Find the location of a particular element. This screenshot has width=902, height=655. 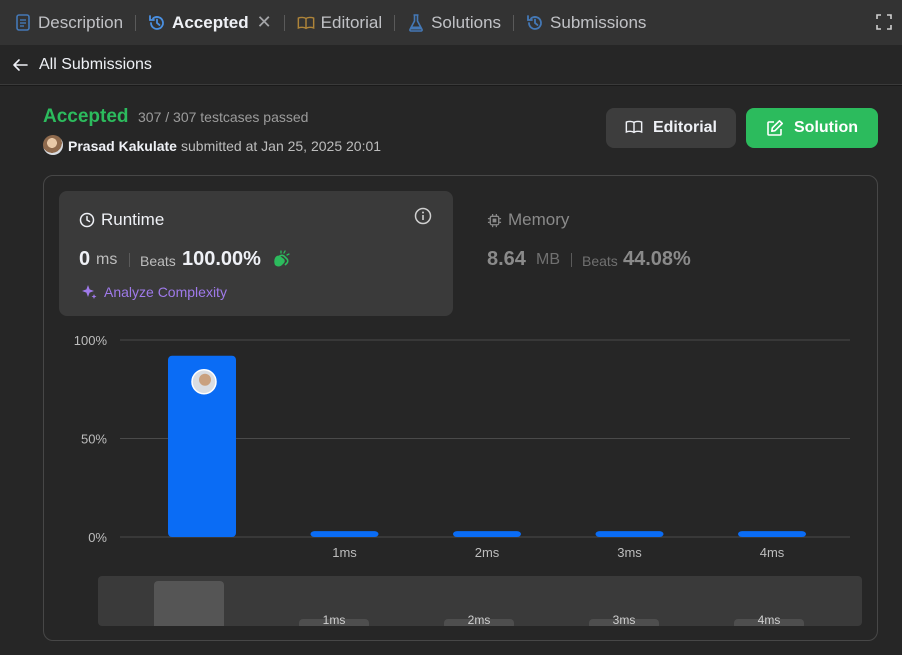

back-label: All Submissions is located at coordinates (95, 64).